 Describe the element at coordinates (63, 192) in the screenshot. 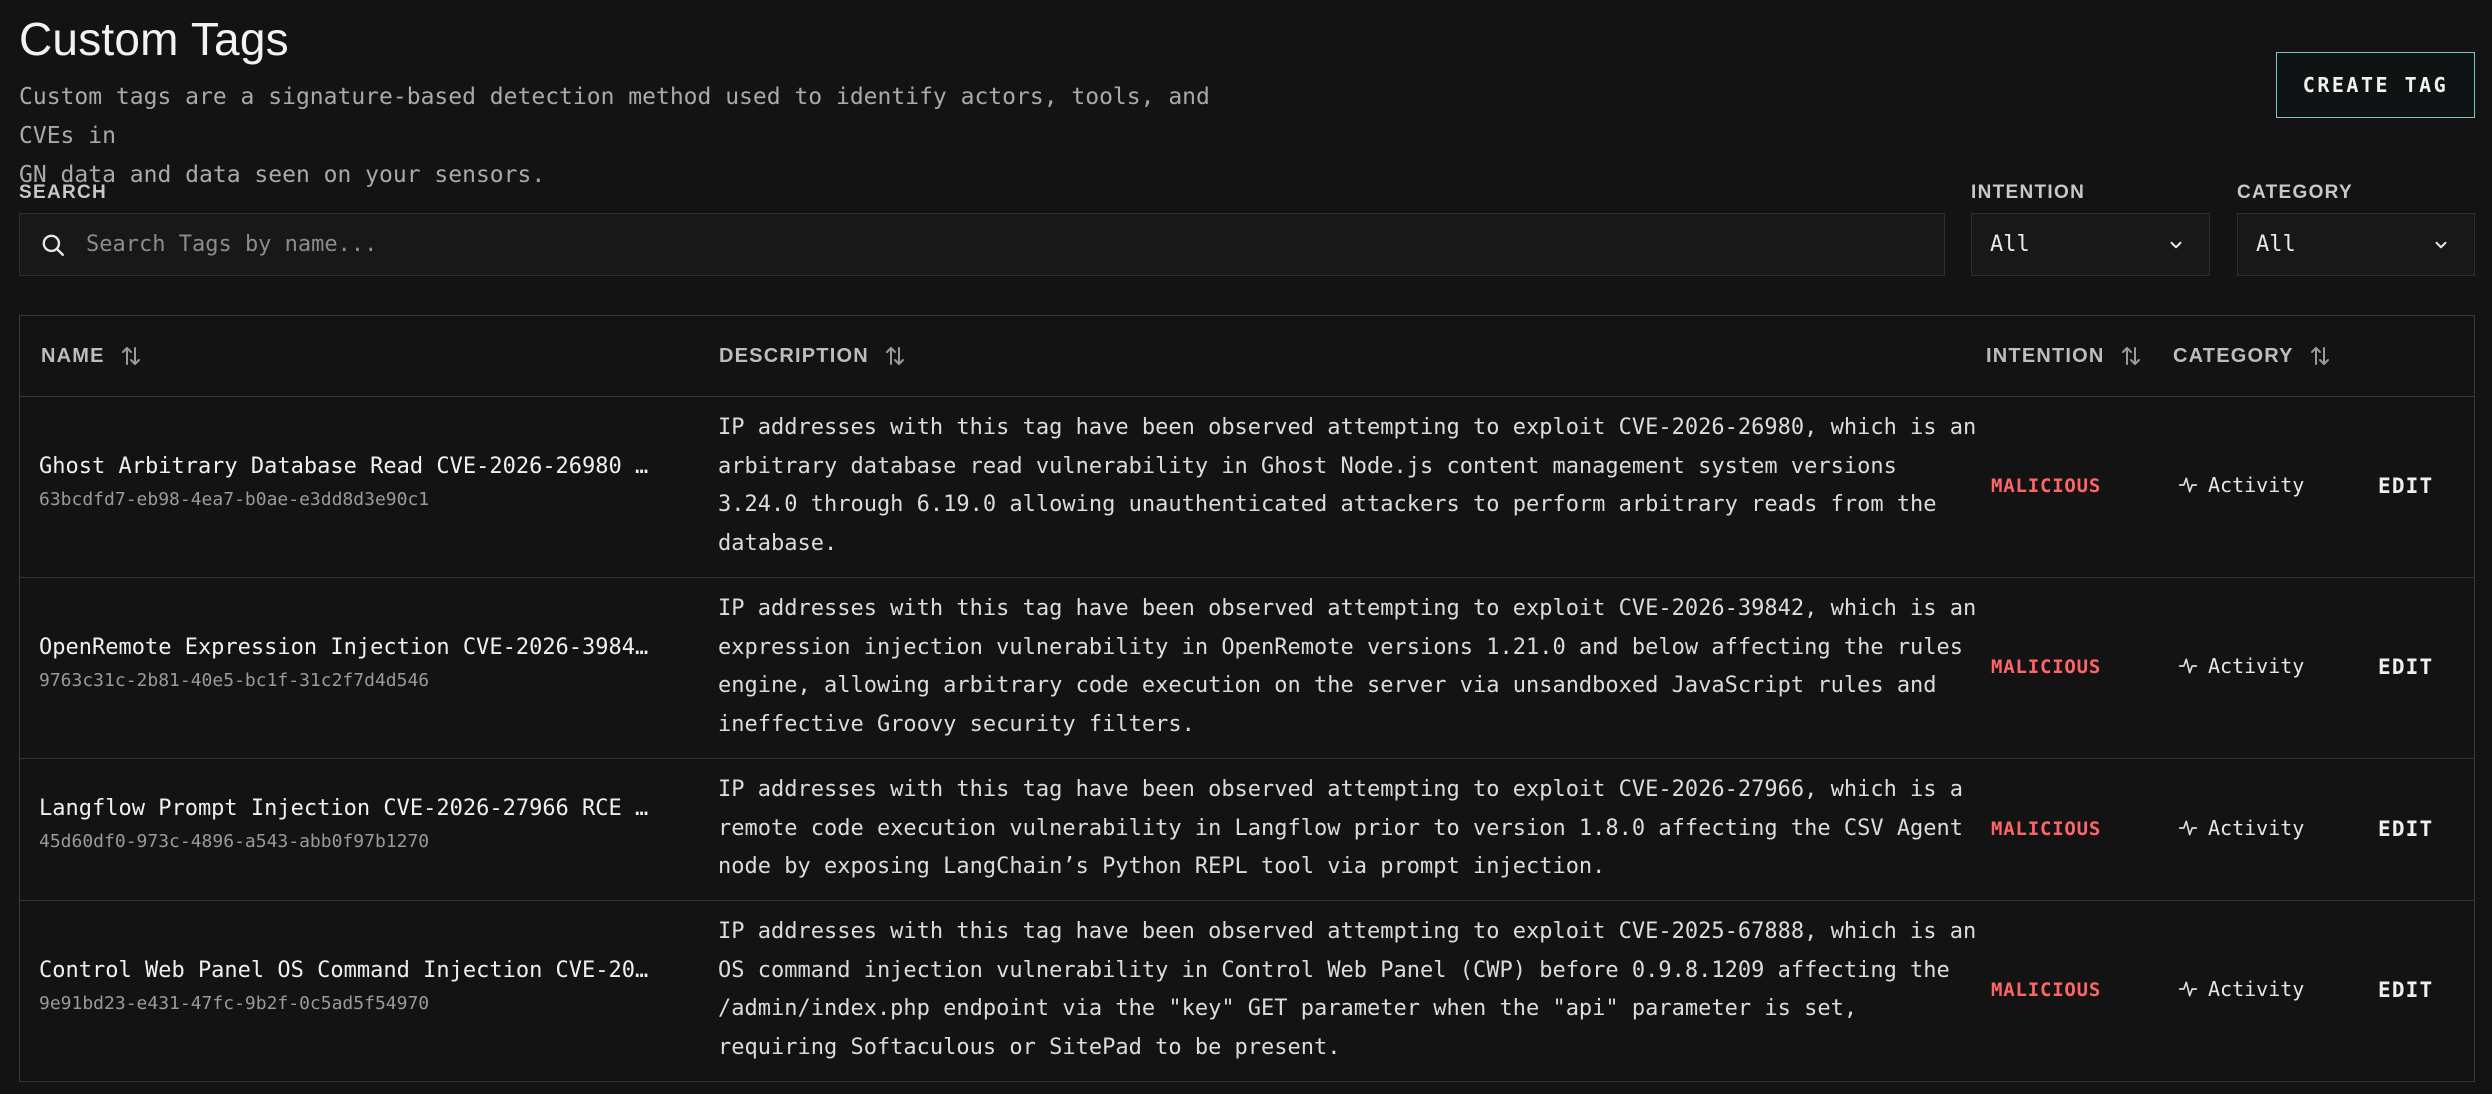

I see `search-label: SEARCH` at that location.